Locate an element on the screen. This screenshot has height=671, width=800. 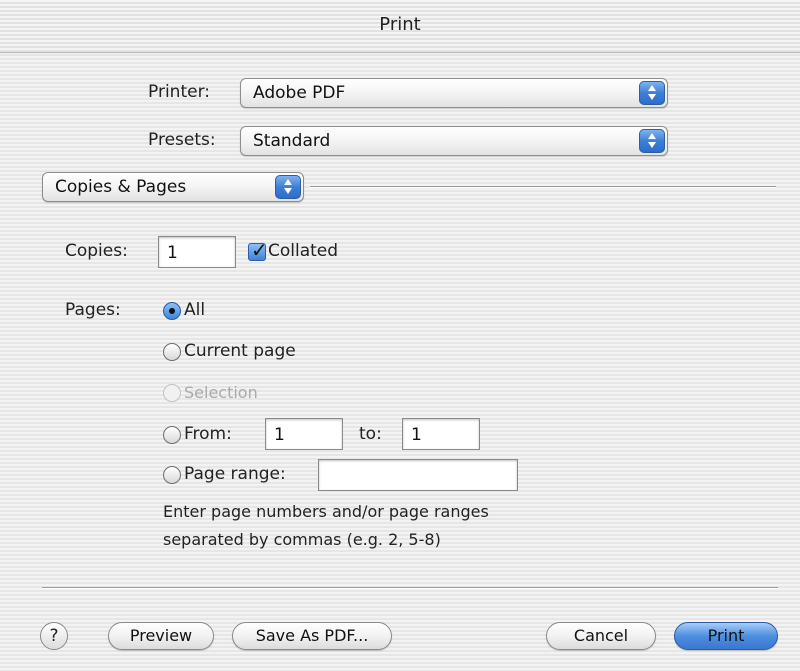
printer-popup: Adobe PDF is located at coordinates (454, 93).